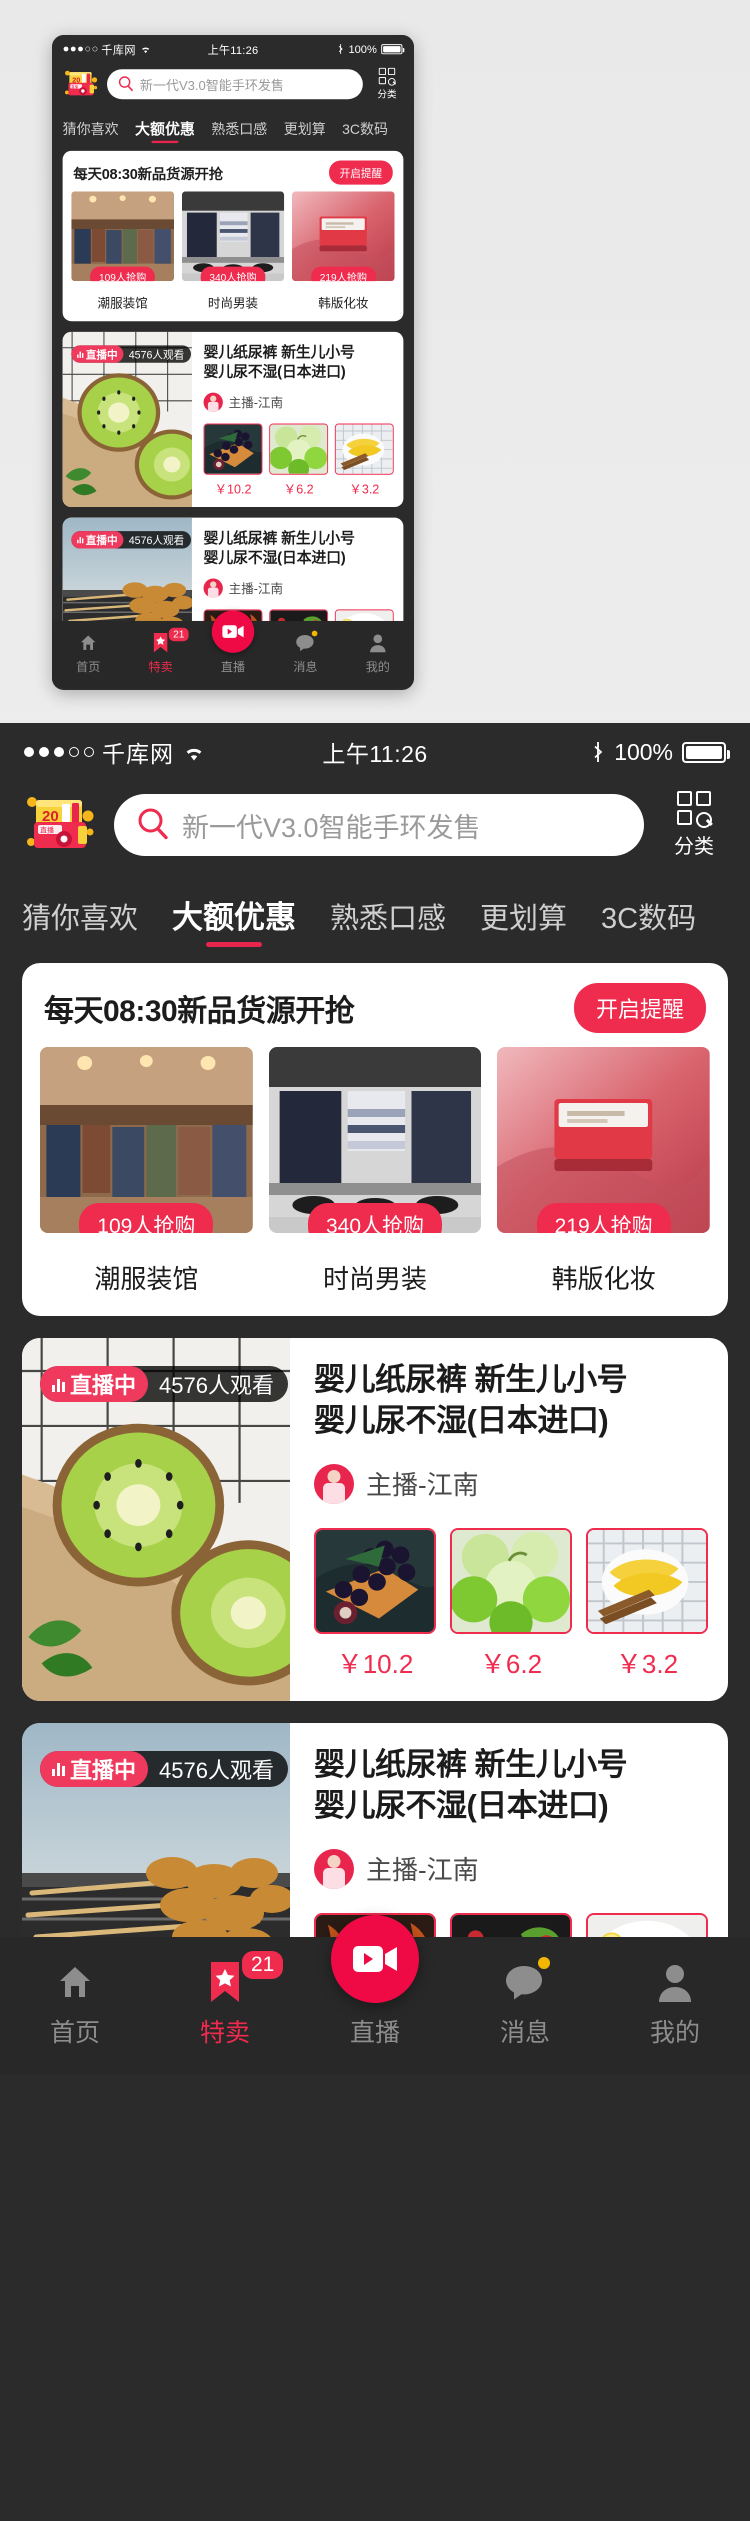 The width and height of the screenshot is (750, 2521). I want to click on user-icon, so click(675, 1982).